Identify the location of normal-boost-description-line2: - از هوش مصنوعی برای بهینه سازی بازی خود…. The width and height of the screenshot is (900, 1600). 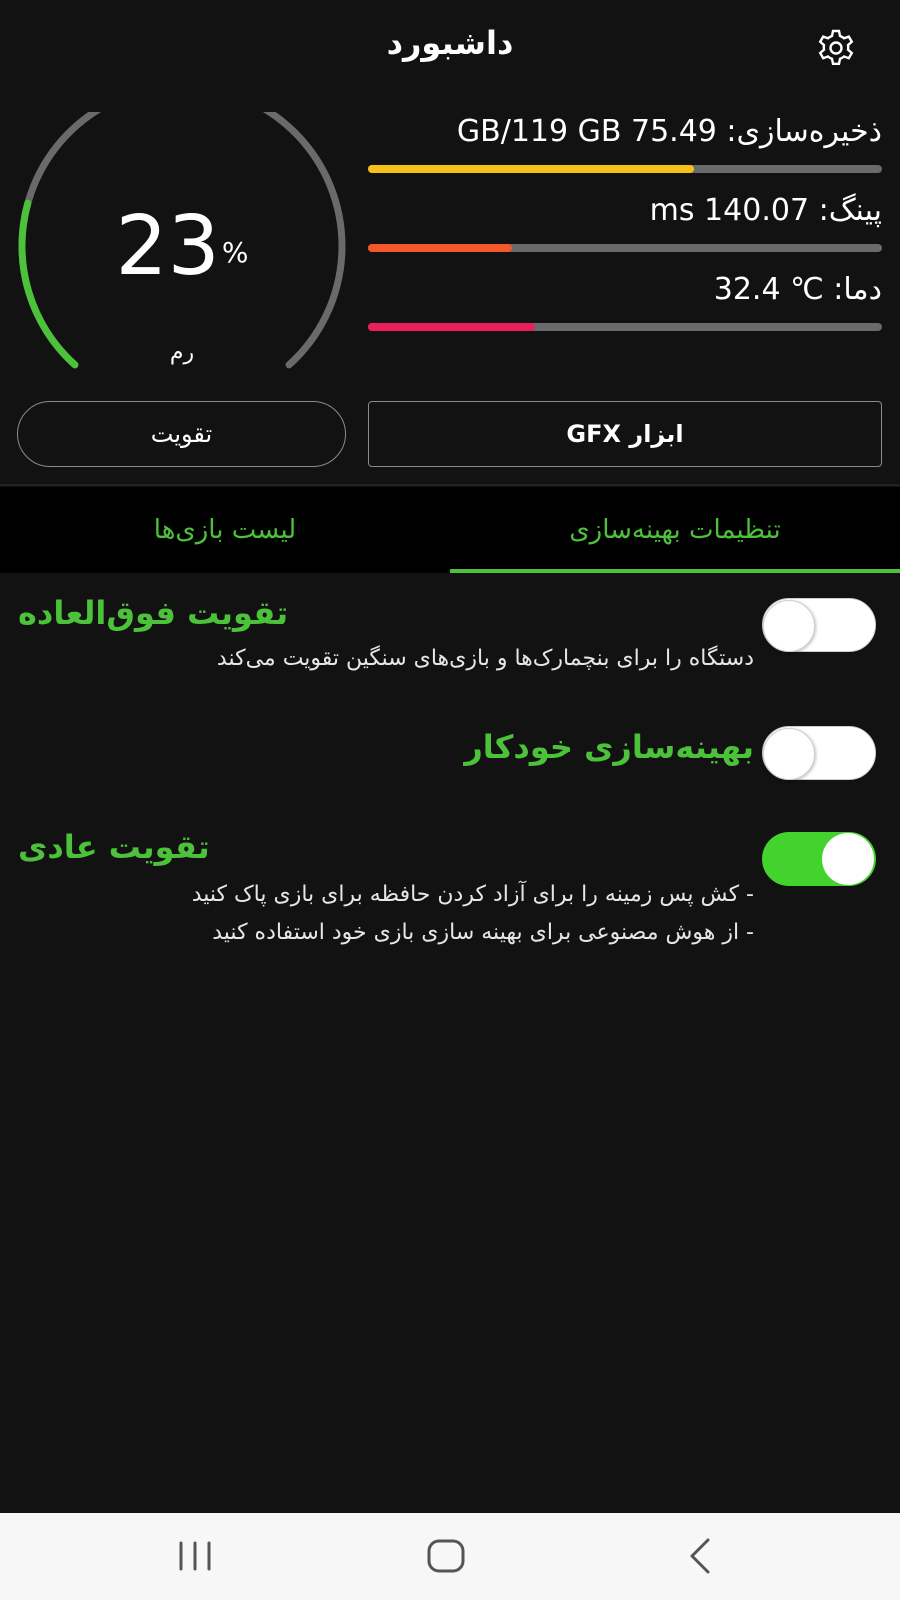
(483, 932).